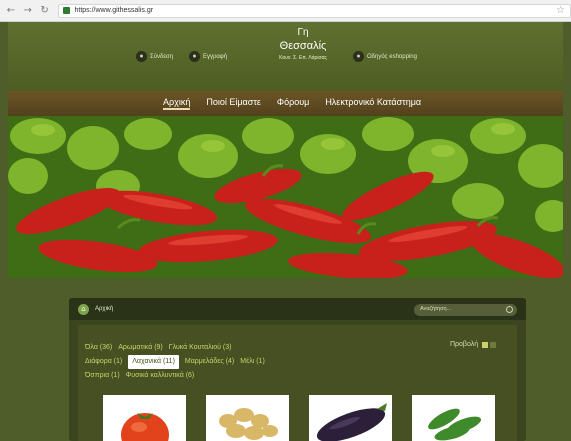 Image resolution: width=571 pixels, height=441 pixels. I want to click on filter-aromatic: Αρωματικά (9), so click(140, 348).